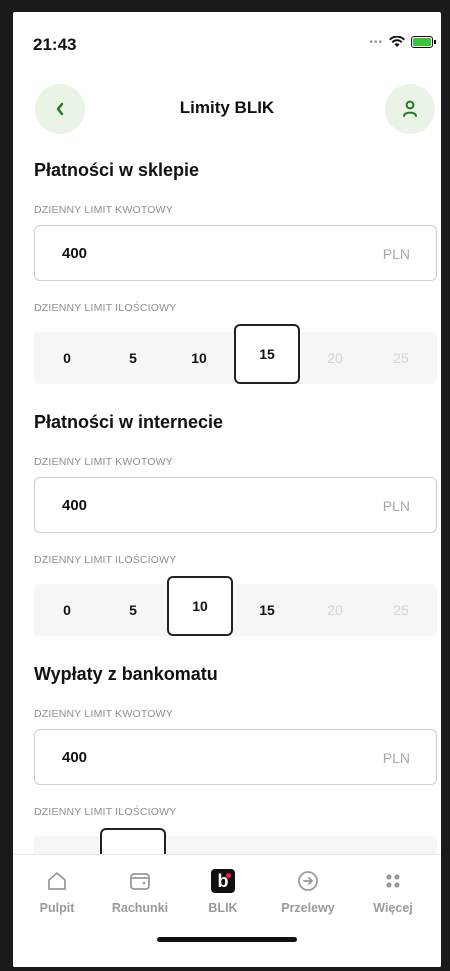  Describe the element at coordinates (55, 44) in the screenshot. I see `status-time: 21:43` at that location.